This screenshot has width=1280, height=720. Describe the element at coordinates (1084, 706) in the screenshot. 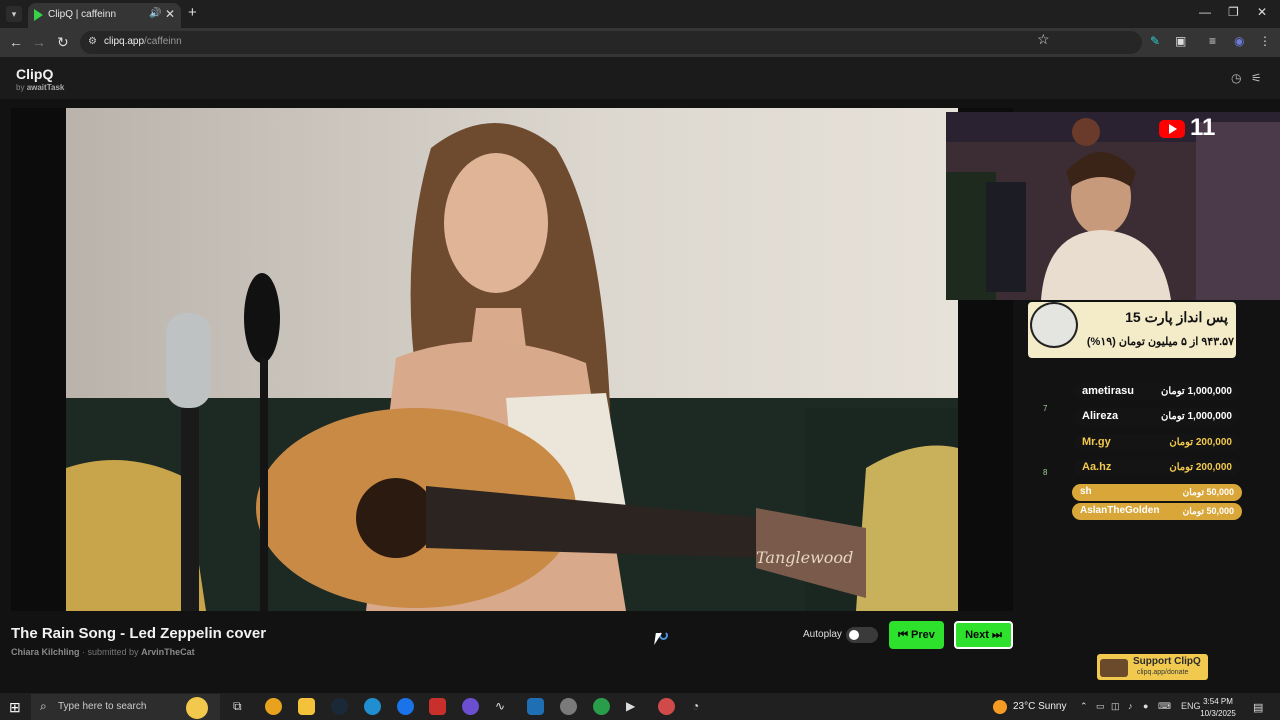

I see `tray-chevron-icon: ⌃` at that location.